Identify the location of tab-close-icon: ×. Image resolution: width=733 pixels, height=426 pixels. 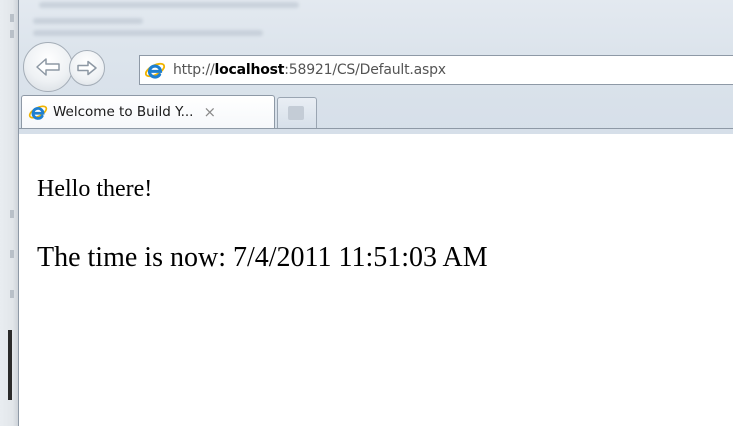
(209, 112).